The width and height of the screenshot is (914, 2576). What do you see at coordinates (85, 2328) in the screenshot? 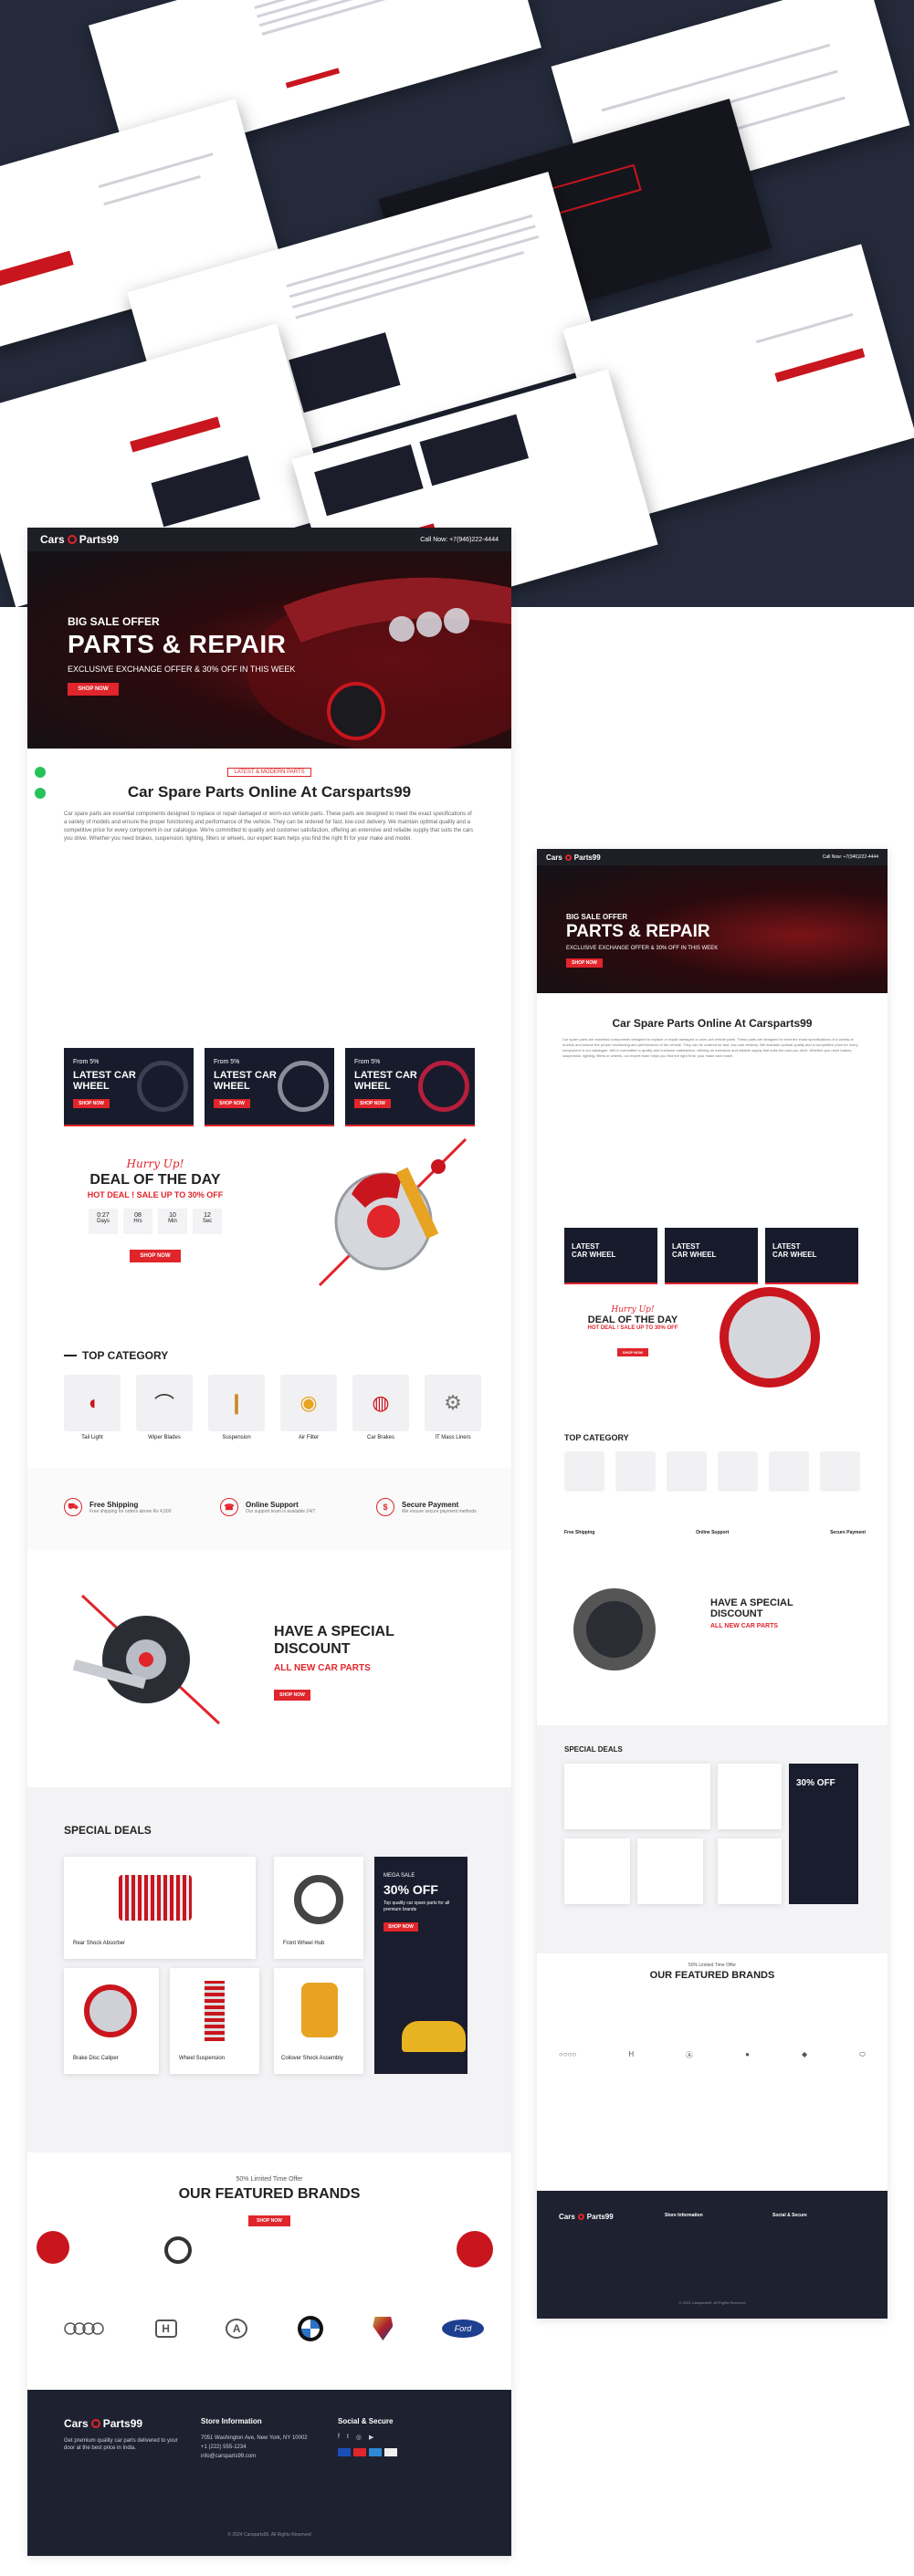
I see `audi-logo` at bounding box center [85, 2328].